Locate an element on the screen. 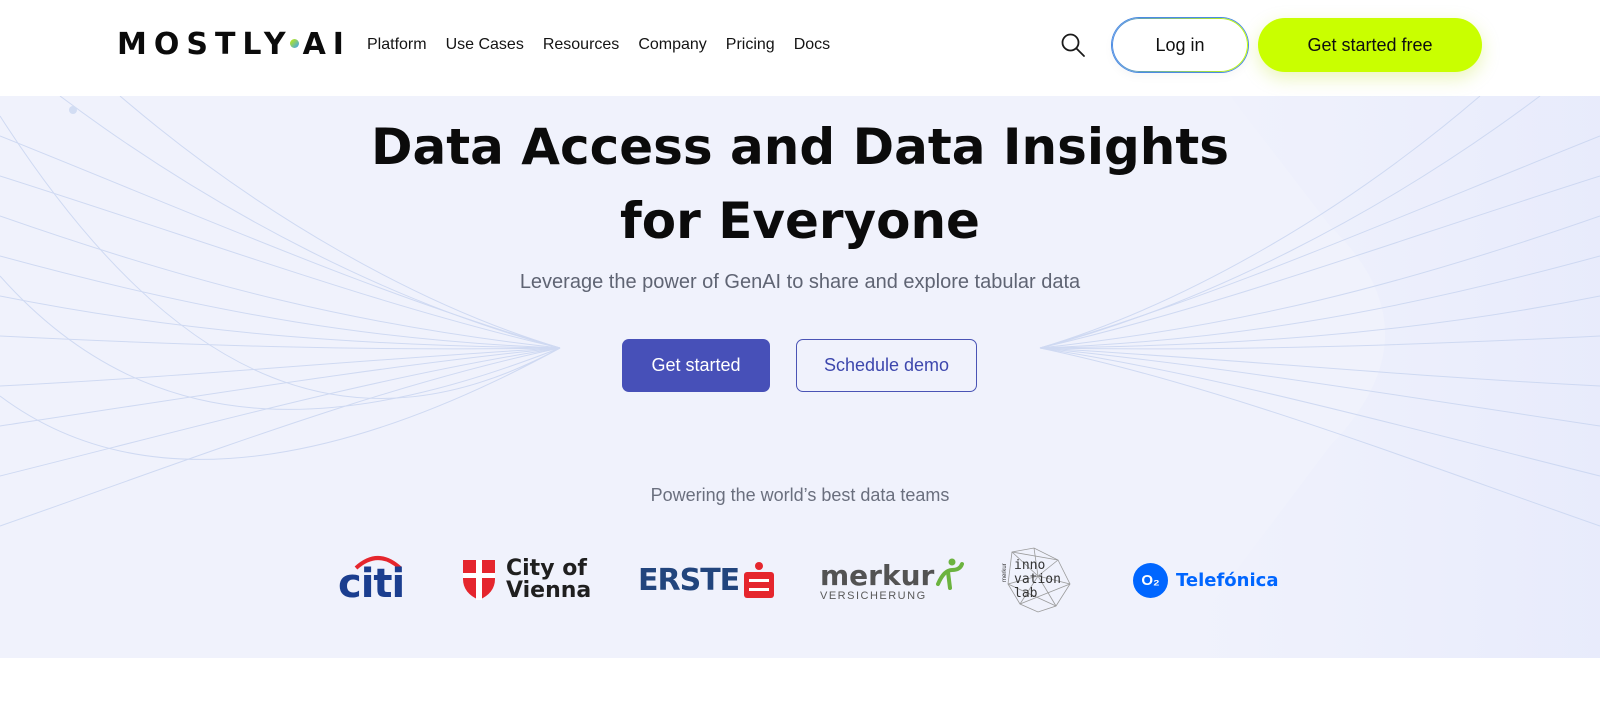 This screenshot has width=1600, height=723. merkur-versicherung-logo: merkur VERSICHERUNG is located at coordinates (892, 580).